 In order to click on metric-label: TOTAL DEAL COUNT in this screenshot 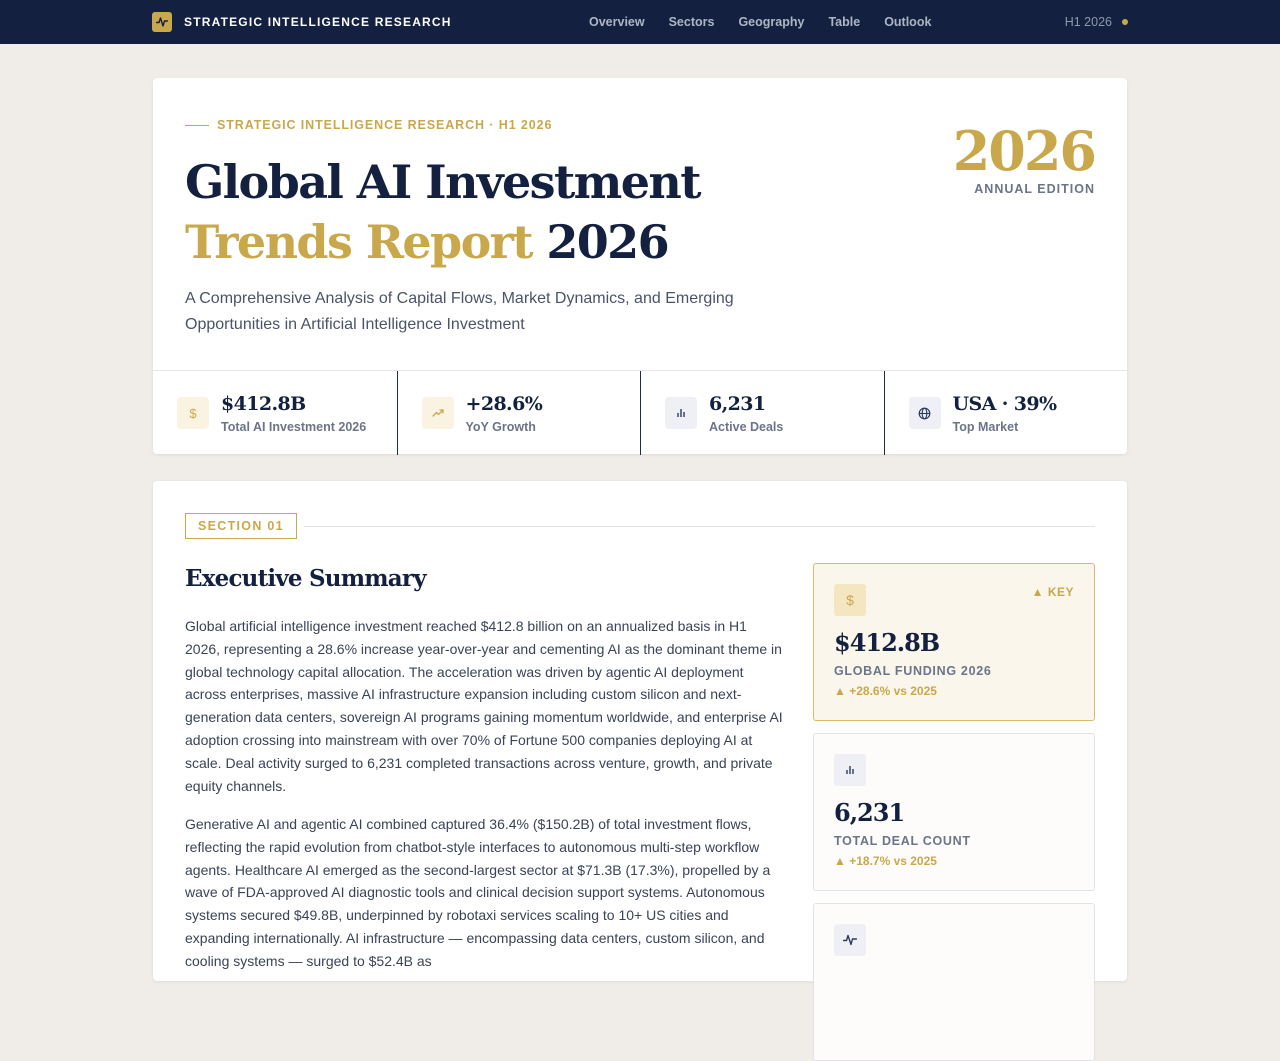, I will do `click(902, 841)`.